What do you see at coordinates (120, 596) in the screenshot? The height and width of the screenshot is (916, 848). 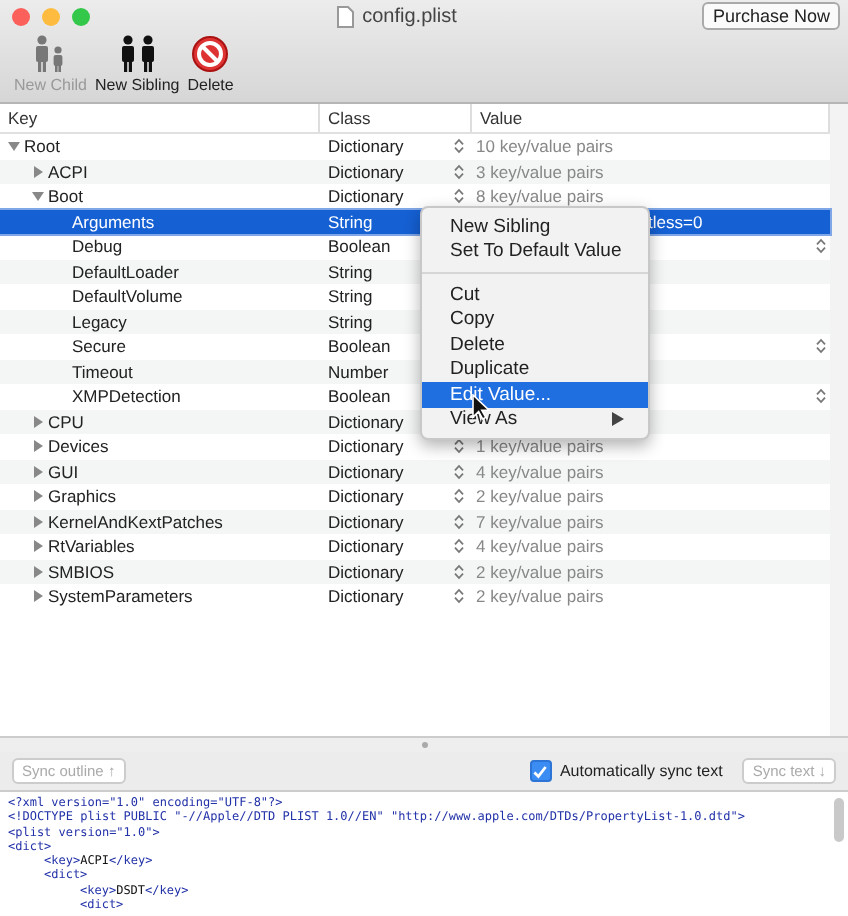 I see `key-text: SystemParameters` at bounding box center [120, 596].